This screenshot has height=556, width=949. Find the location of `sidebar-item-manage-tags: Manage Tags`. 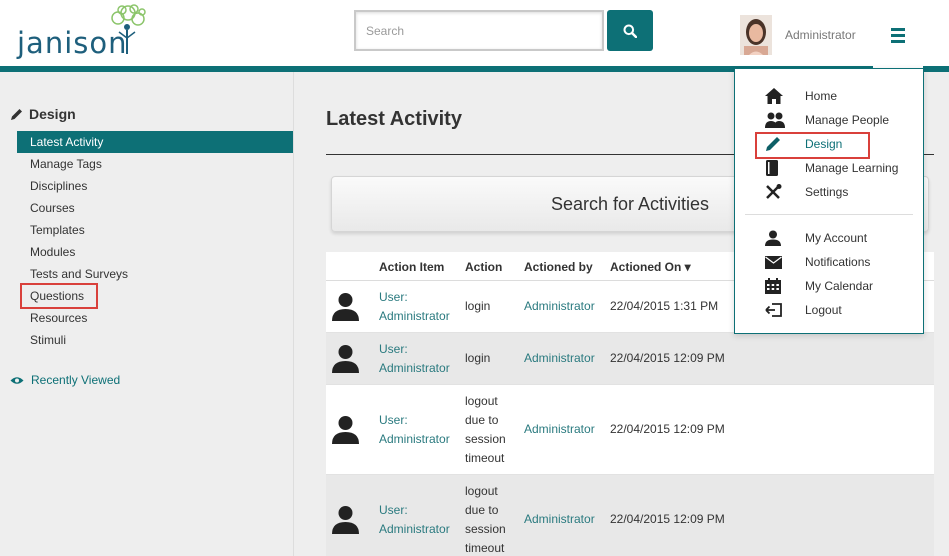

sidebar-item-manage-tags: Manage Tags is located at coordinates (152, 164).